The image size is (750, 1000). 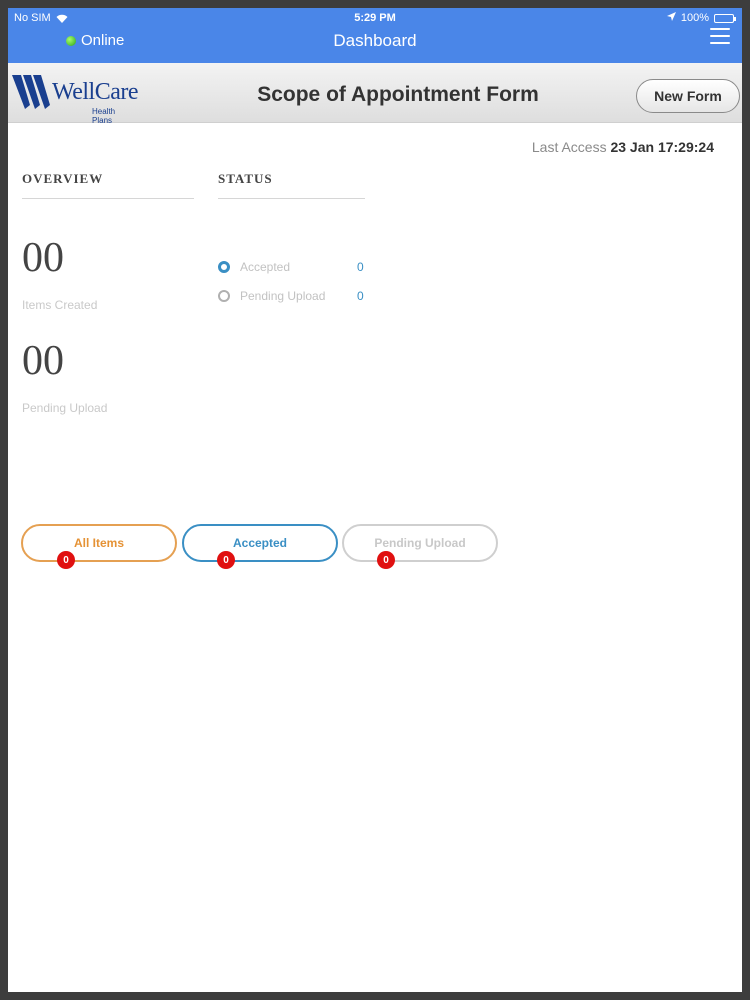 I want to click on status-time: 5:29 PM, so click(x=375, y=18).